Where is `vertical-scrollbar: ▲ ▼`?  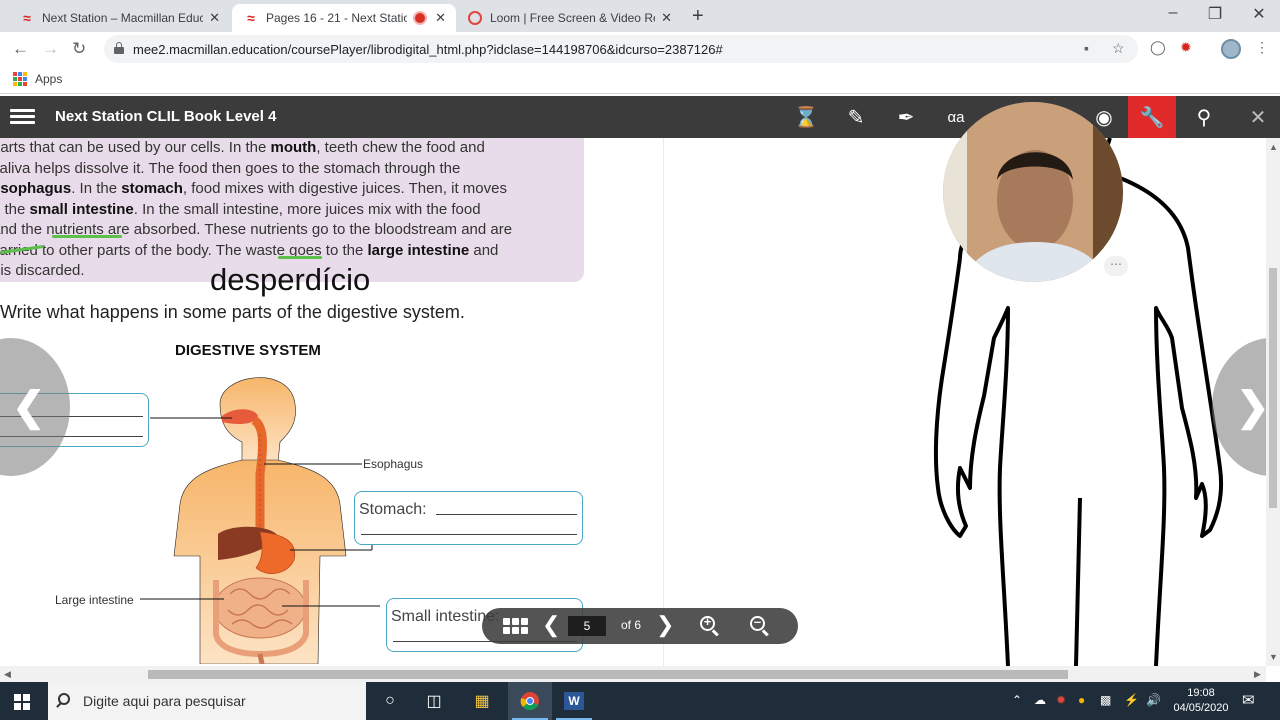 vertical-scrollbar: ▲ ▼ is located at coordinates (1273, 402).